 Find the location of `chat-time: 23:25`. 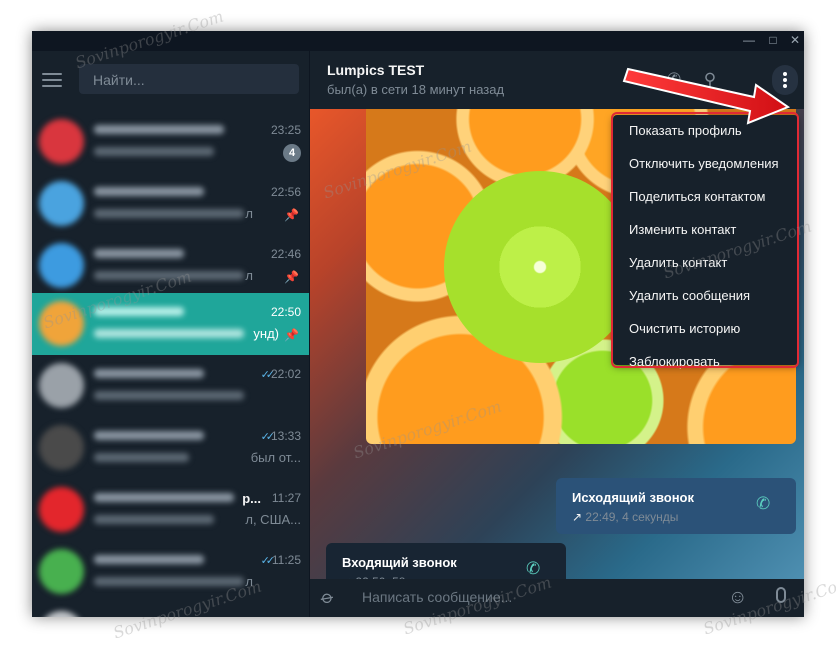

chat-time: 23:25 is located at coordinates (285, 130).